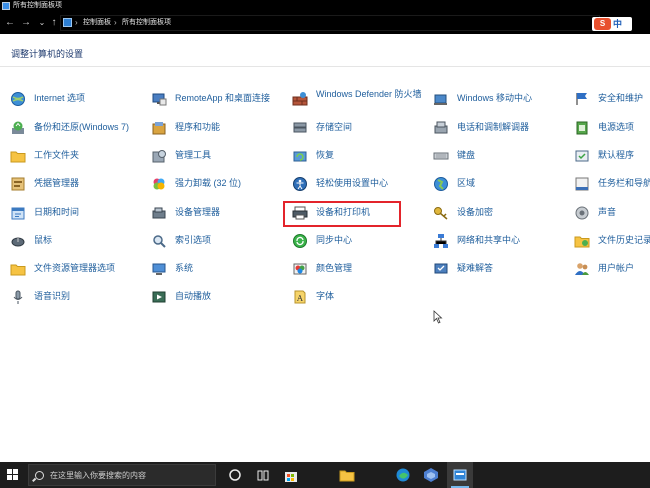  I want to click on speaker-icon, so click(582, 213).